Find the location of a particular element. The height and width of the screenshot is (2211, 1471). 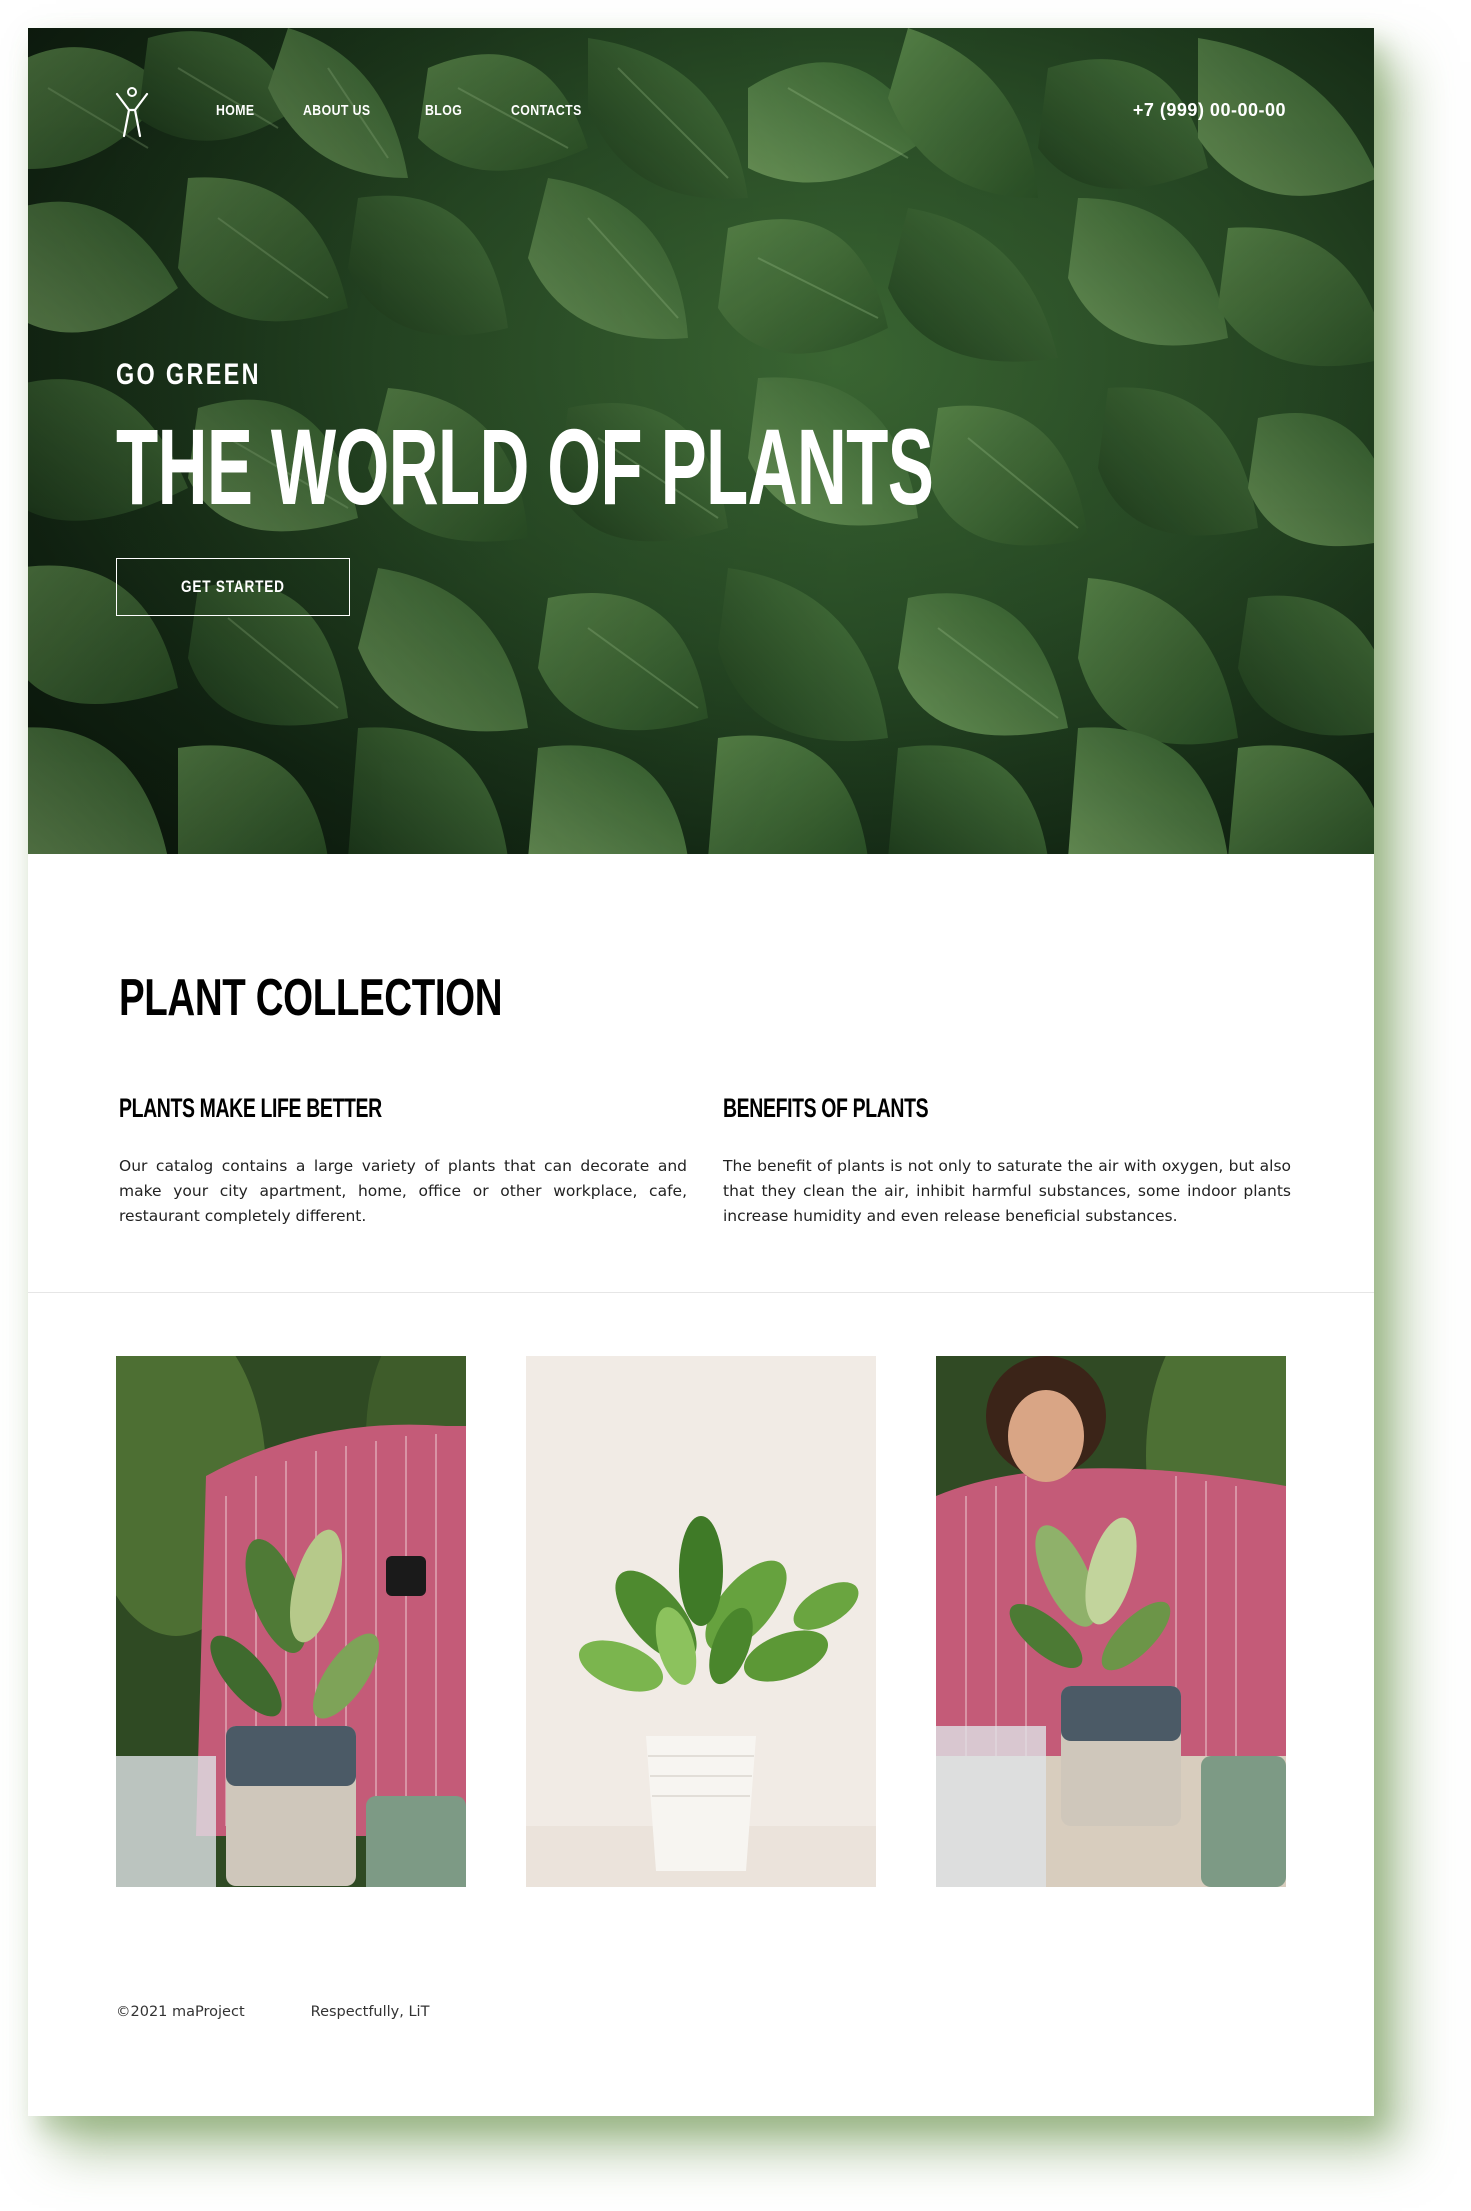

gallery-photo-white-pot-plant is located at coordinates (701, 1621).